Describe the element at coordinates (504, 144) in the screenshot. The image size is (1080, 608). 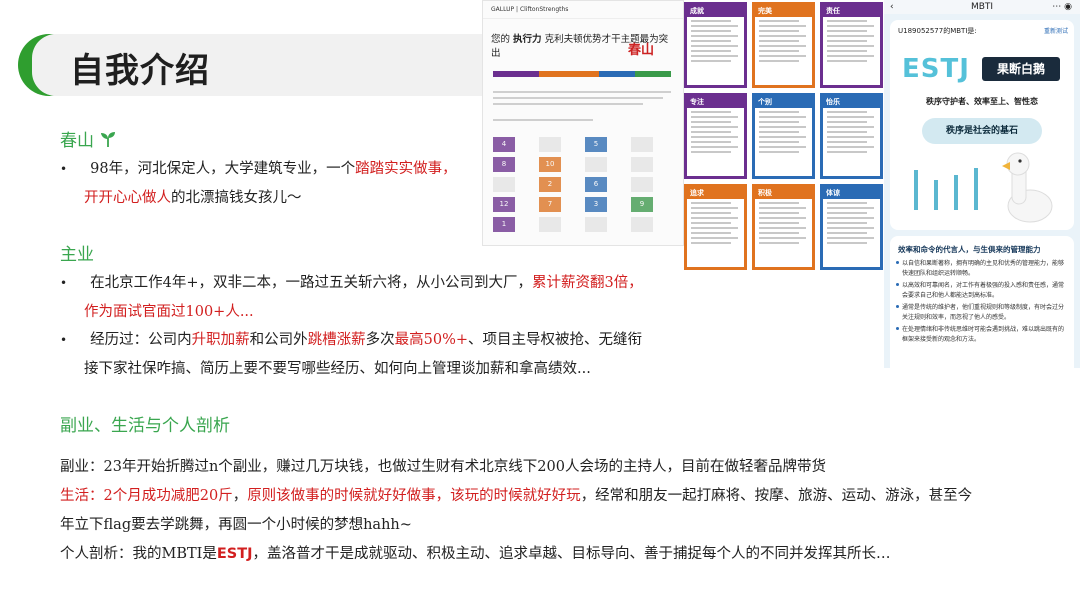
I see `strength-rank-cell: 4` at that location.